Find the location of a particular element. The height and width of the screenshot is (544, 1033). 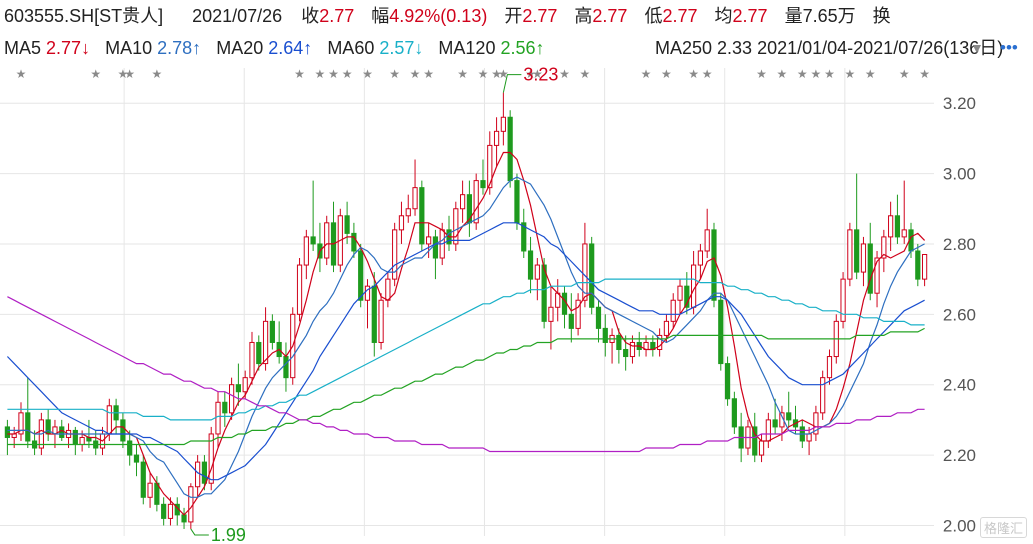

y-tick-label: 3.00 is located at coordinates (959, 174).